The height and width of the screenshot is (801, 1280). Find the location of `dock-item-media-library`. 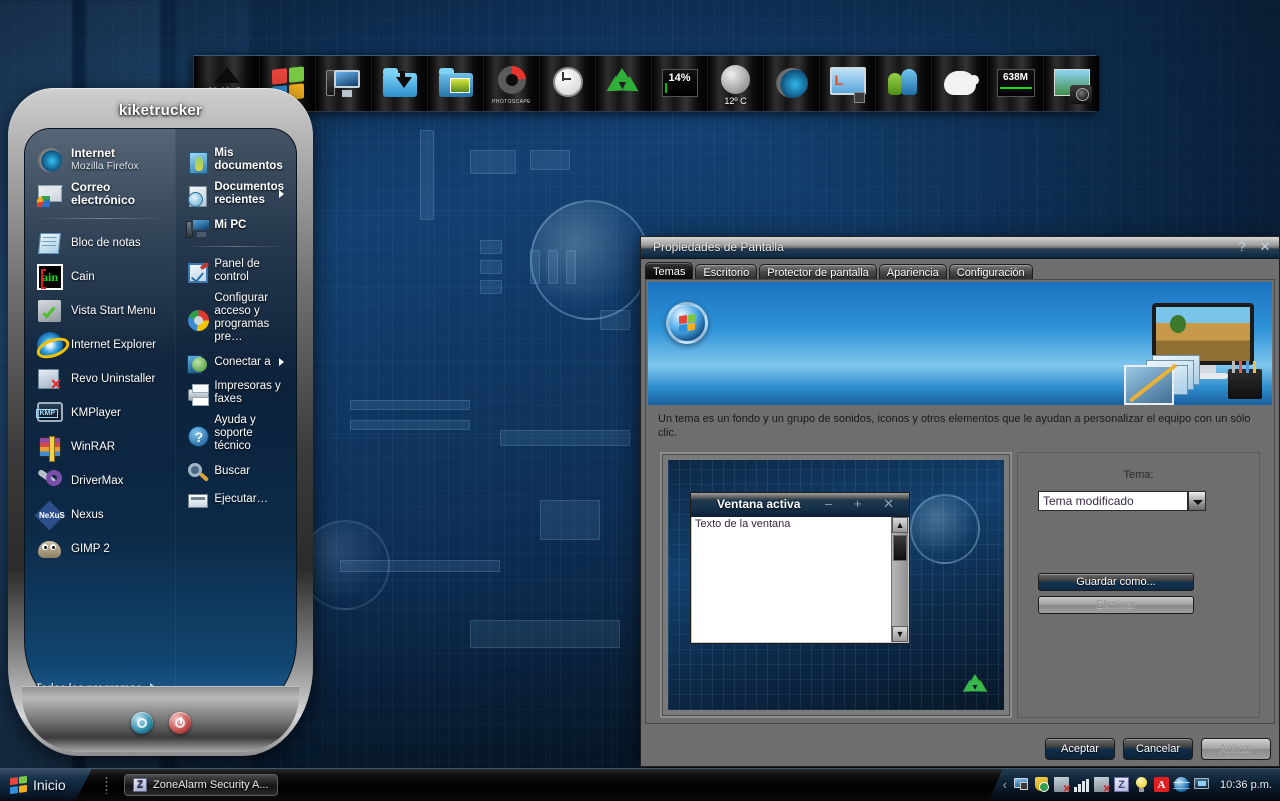

dock-item-media-library is located at coordinates (456, 83).